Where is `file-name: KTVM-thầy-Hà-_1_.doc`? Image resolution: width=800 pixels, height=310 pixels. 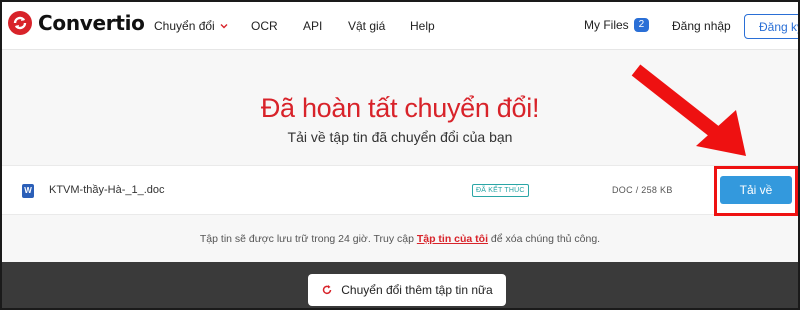
file-name: KTVM-thầy-Hà-_1_.doc is located at coordinates (107, 190).